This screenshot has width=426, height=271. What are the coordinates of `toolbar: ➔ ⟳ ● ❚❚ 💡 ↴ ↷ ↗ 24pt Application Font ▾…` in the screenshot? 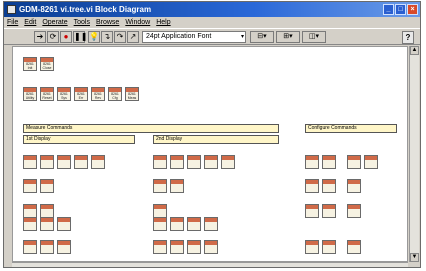 It's located at (212, 36).